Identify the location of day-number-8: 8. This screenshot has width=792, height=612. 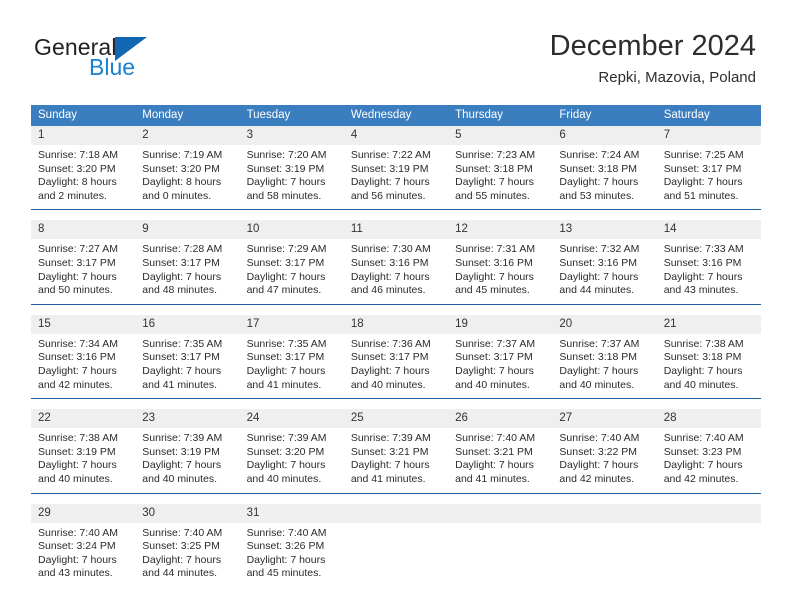
(83, 230).